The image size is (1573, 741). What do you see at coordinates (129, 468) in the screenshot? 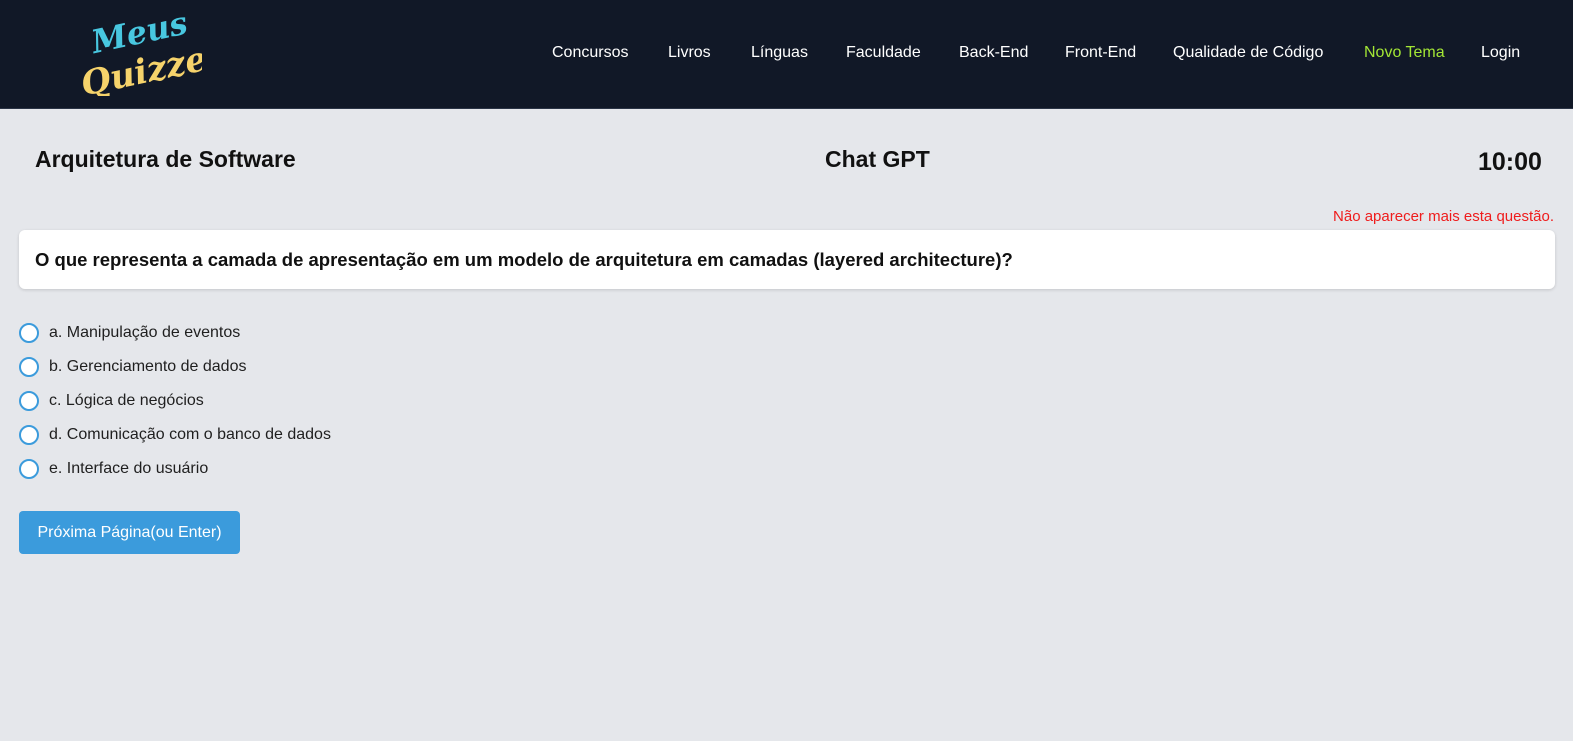
I see `answer-option-label: e. Interface do usuário` at bounding box center [129, 468].